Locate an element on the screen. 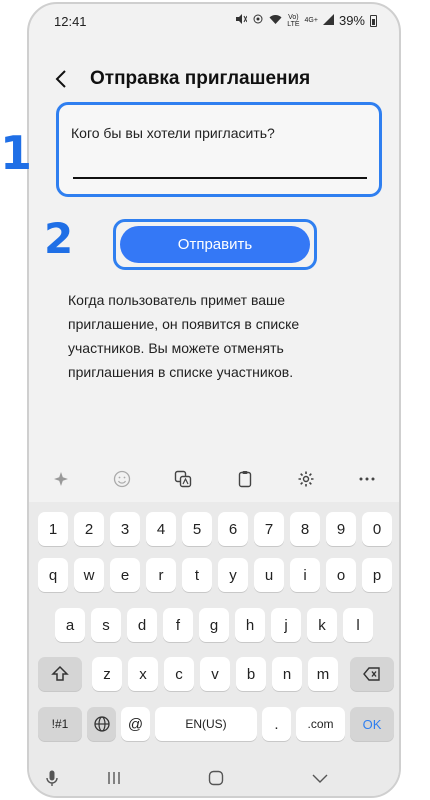 This screenshot has width=430, height=800. step-marker-1: 1 is located at coordinates (16, 153).